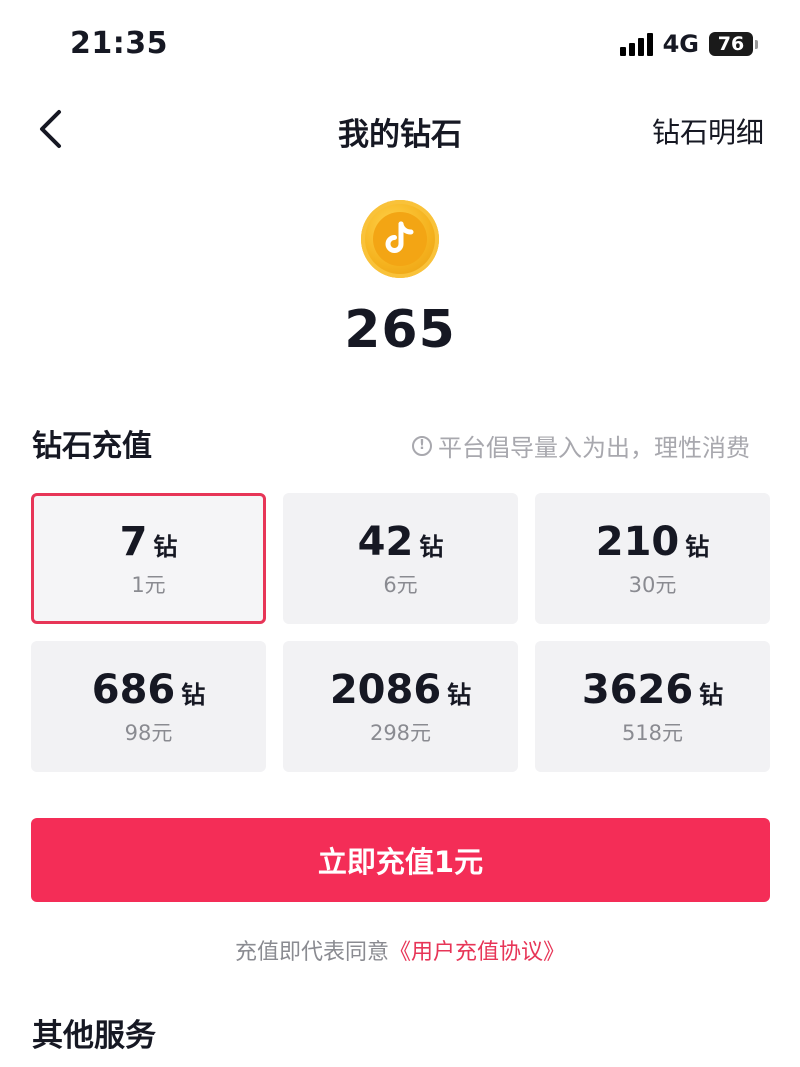 The width and height of the screenshot is (800, 1067). Describe the element at coordinates (94, 1036) in the screenshot. I see `other-services-title: 其他服务` at that location.